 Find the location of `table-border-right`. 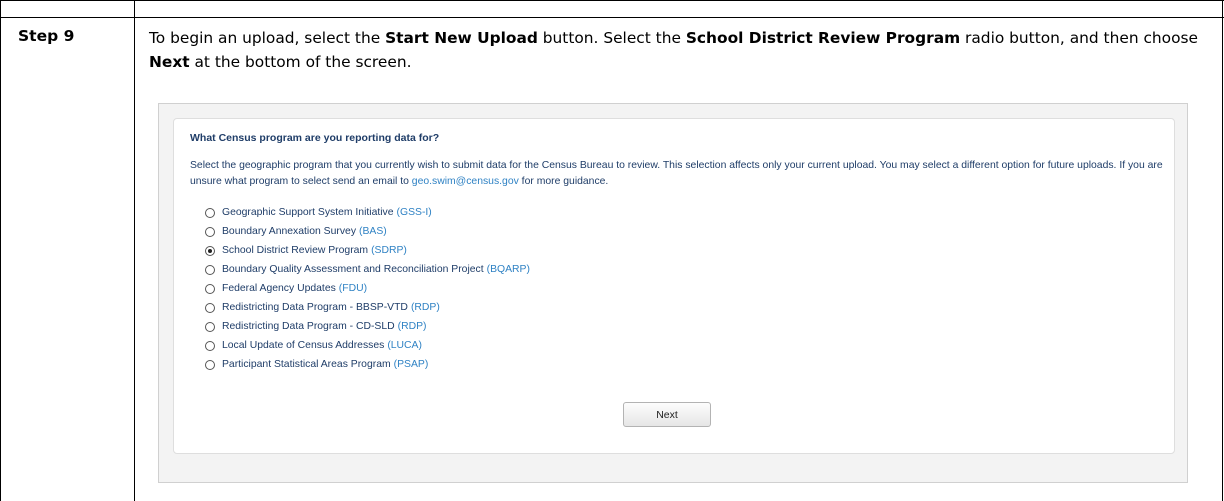

table-border-right is located at coordinates (1222, 250).